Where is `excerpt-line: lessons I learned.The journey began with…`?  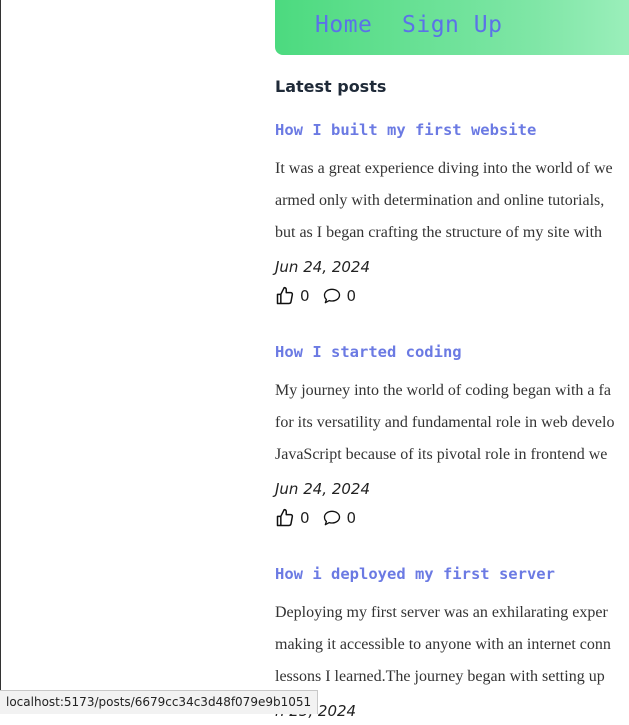
excerpt-line: lessons I learned.The journey began with… is located at coordinates (440, 676).